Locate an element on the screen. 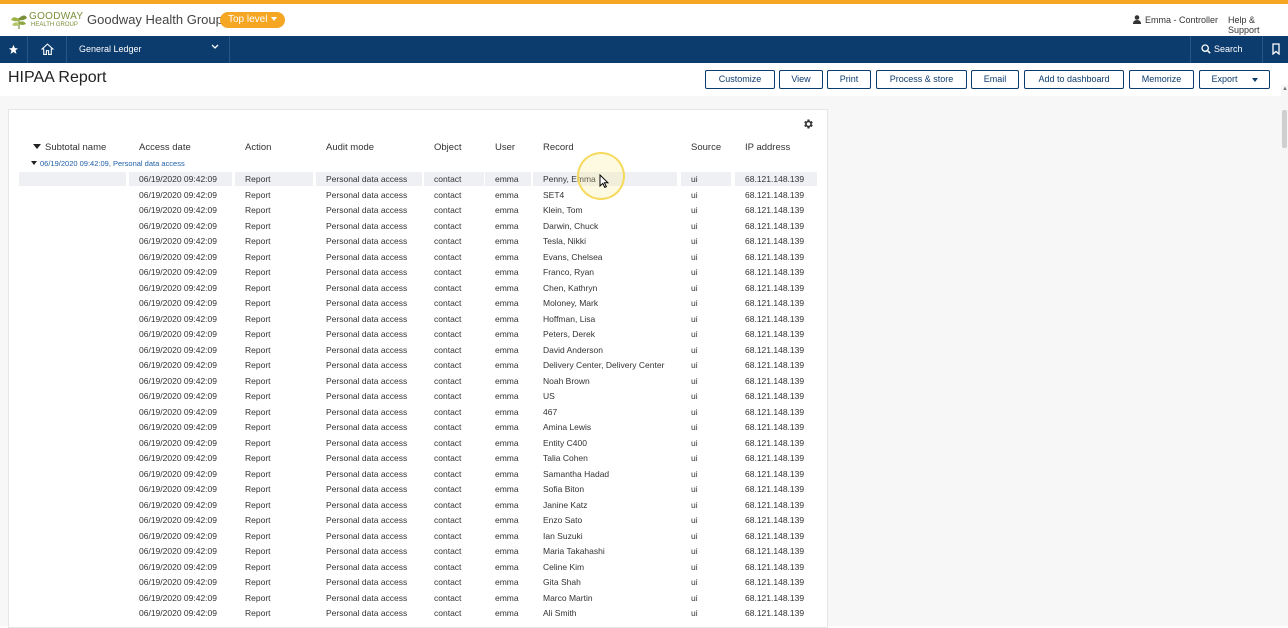 This screenshot has width=1288, height=628. column-header-user: User is located at coordinates (505, 147).